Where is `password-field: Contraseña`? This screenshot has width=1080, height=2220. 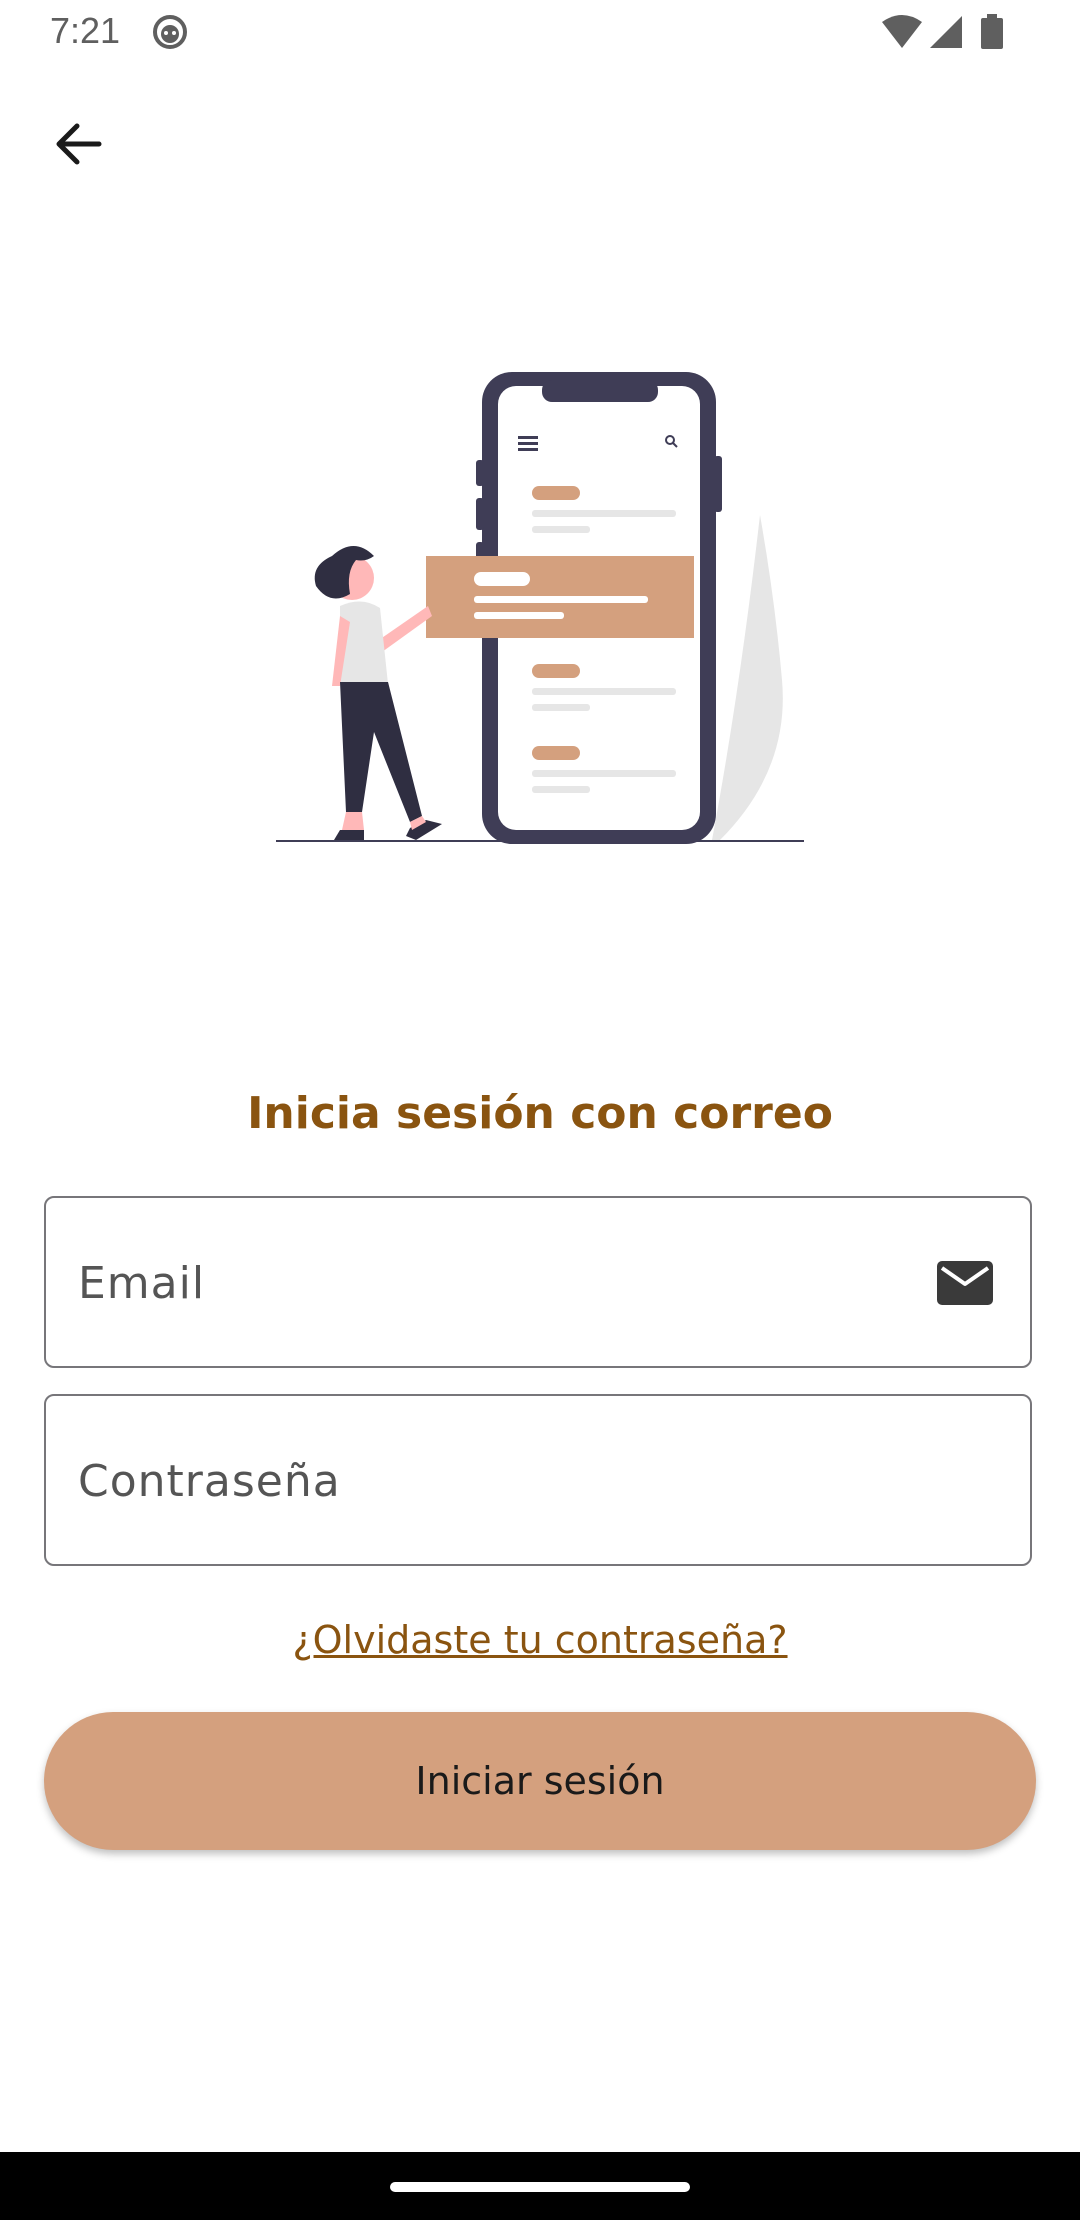
password-field: Contraseña is located at coordinates (538, 1480).